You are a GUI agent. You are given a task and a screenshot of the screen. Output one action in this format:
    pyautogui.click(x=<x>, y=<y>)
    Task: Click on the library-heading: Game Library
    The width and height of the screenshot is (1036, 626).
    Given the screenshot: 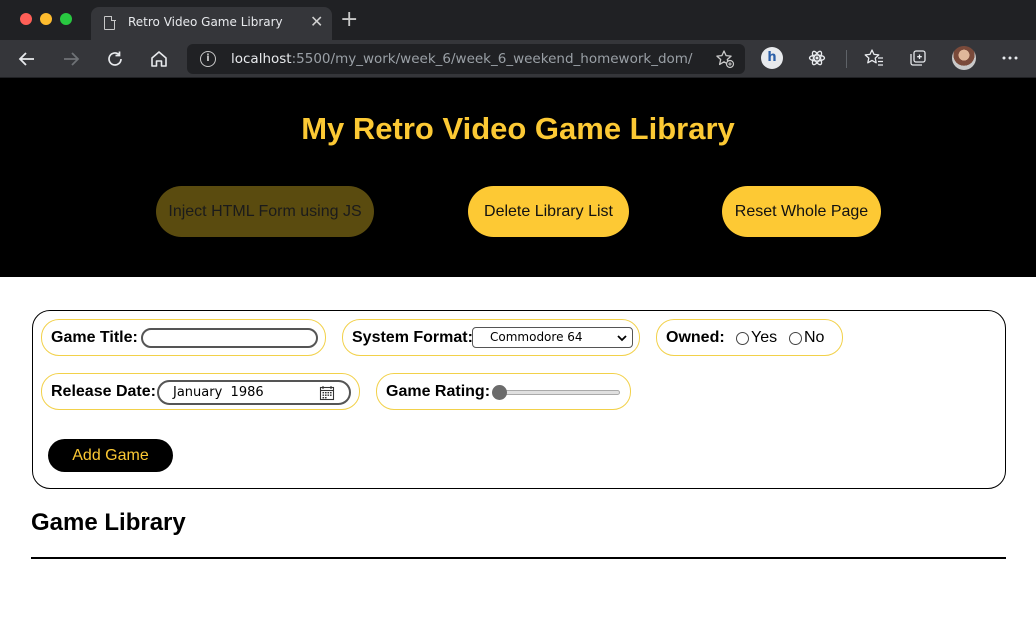 What is the action you would take?
    pyautogui.click(x=108, y=522)
    